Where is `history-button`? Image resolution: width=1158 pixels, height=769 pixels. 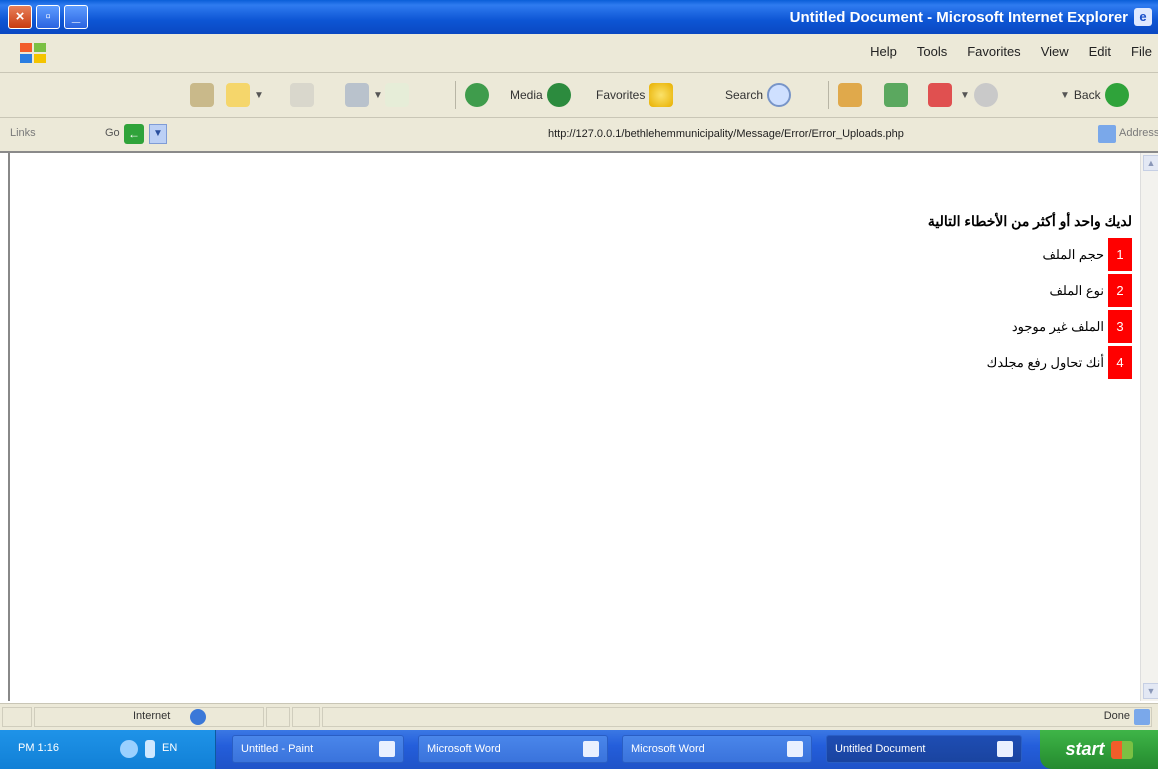
history-button is located at coordinates (477, 95).